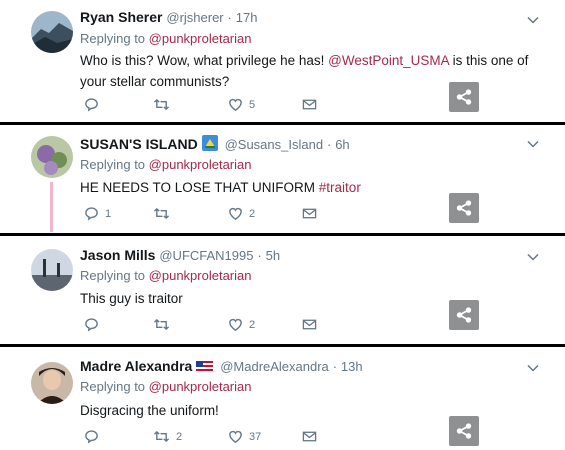 Image resolution: width=565 pixels, height=450 pixels. I want to click on like-action: 5, so click(241, 104).